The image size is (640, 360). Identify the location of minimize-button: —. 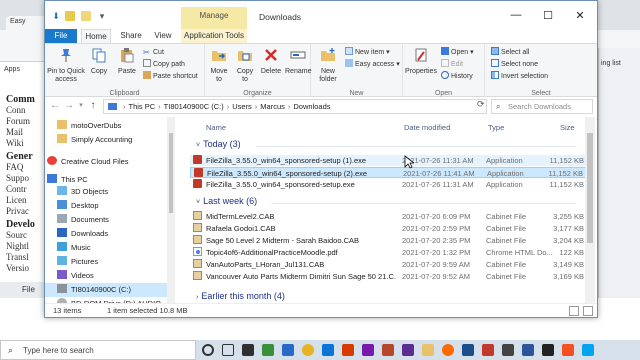
(516, 17).